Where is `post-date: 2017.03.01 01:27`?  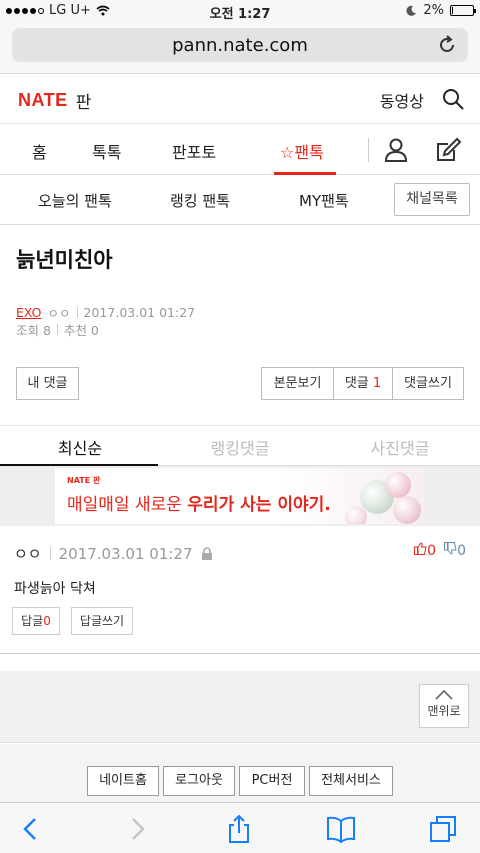 post-date: 2017.03.01 01:27 is located at coordinates (139, 312).